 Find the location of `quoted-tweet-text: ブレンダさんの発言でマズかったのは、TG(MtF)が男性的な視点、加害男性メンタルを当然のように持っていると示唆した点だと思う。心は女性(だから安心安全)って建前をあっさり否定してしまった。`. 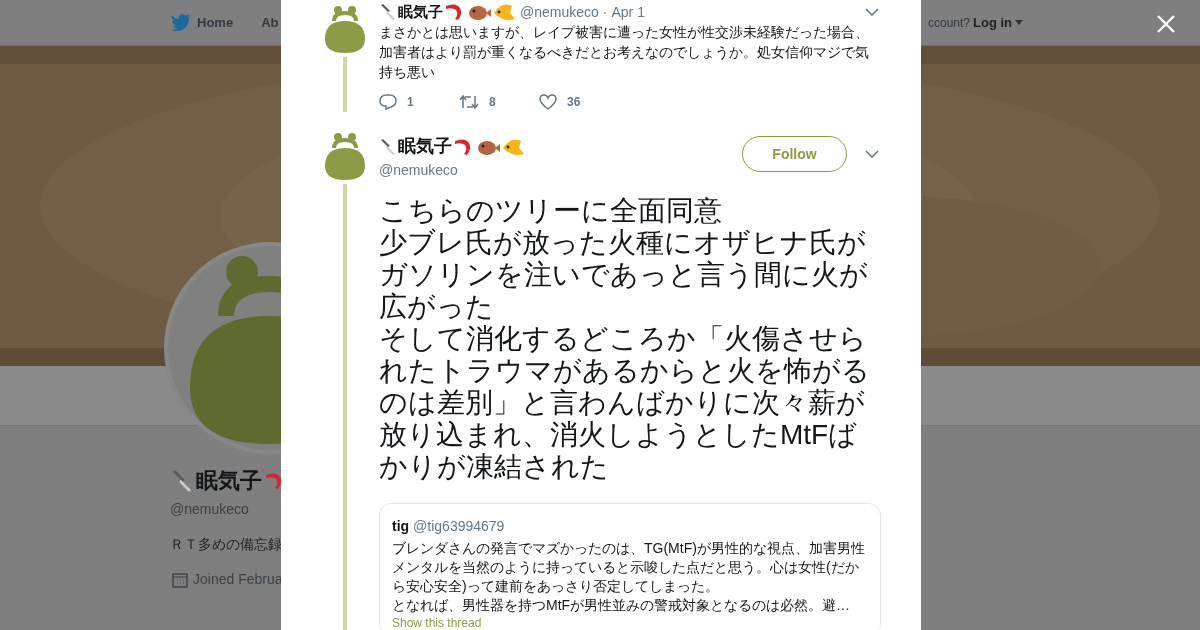

quoted-tweet-text: ブレンダさんの発言でマズかったのは、TG(MtF)が男性的な視点、加害男性メンタルを当然のように持っていると示唆した点だと思う。心は女性(だから安心安全)って建前をあっさり否定してしまった。 is located at coordinates (629, 567).